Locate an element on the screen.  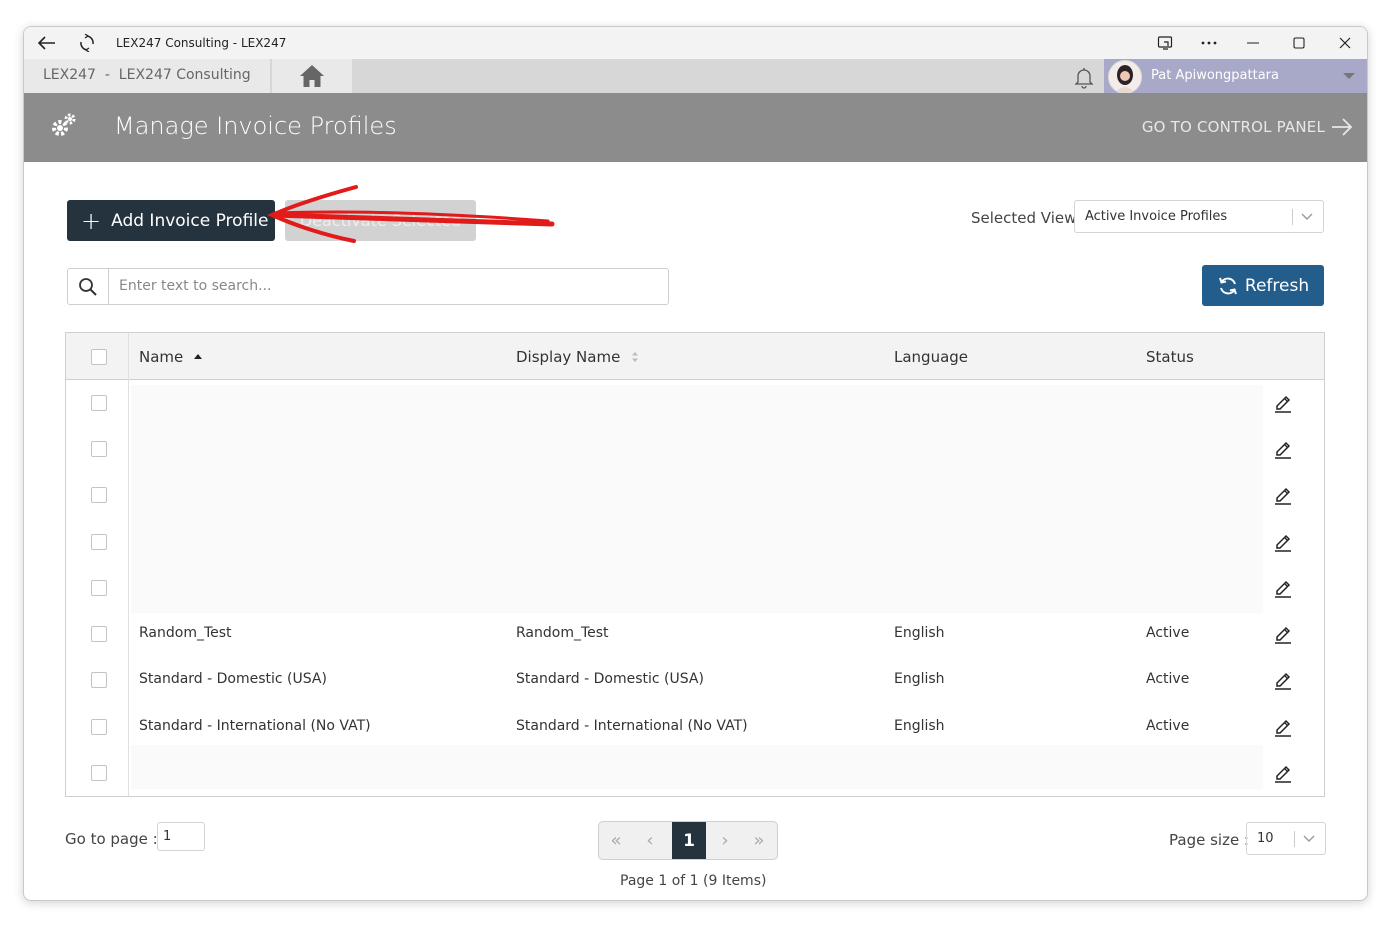
cell-display-name: Random_Test is located at coordinates (562, 633).